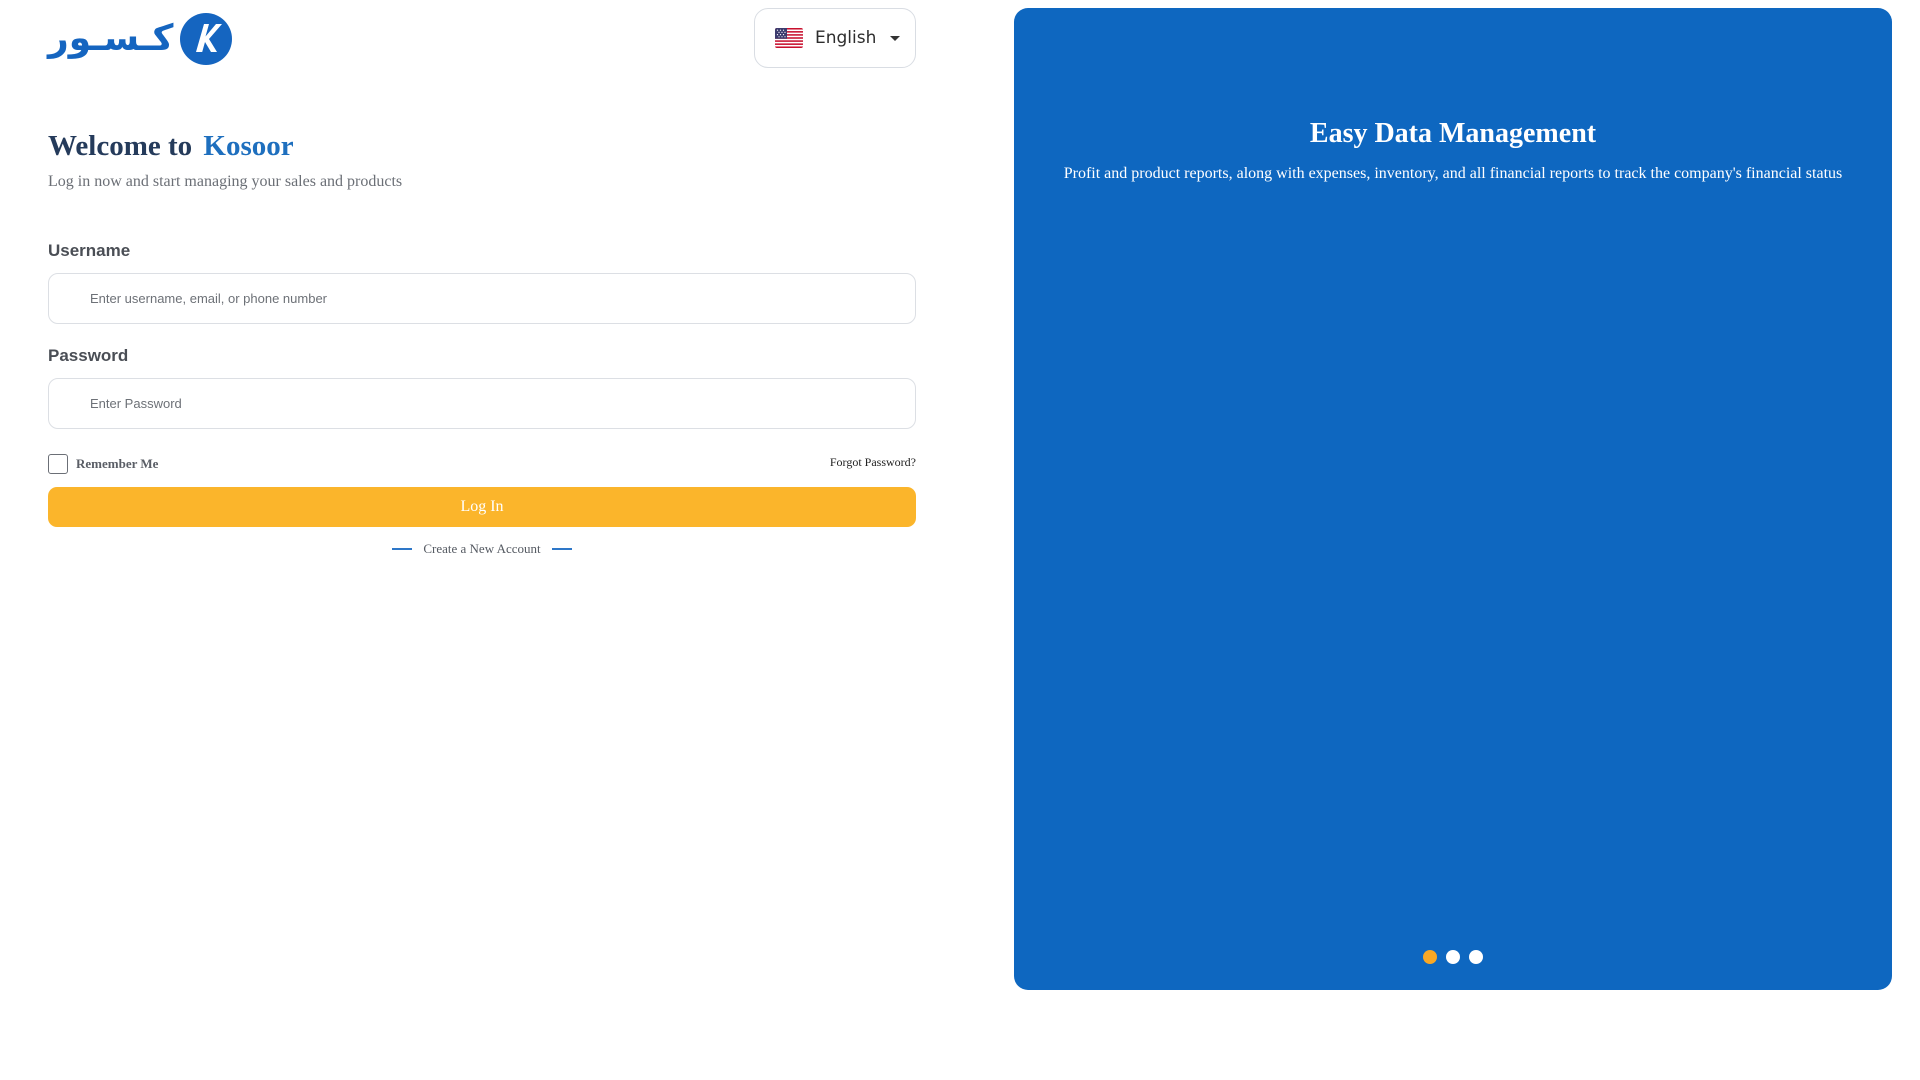 This screenshot has width=1920, height=1080. Describe the element at coordinates (482, 298) in the screenshot. I see `username-input` at that location.